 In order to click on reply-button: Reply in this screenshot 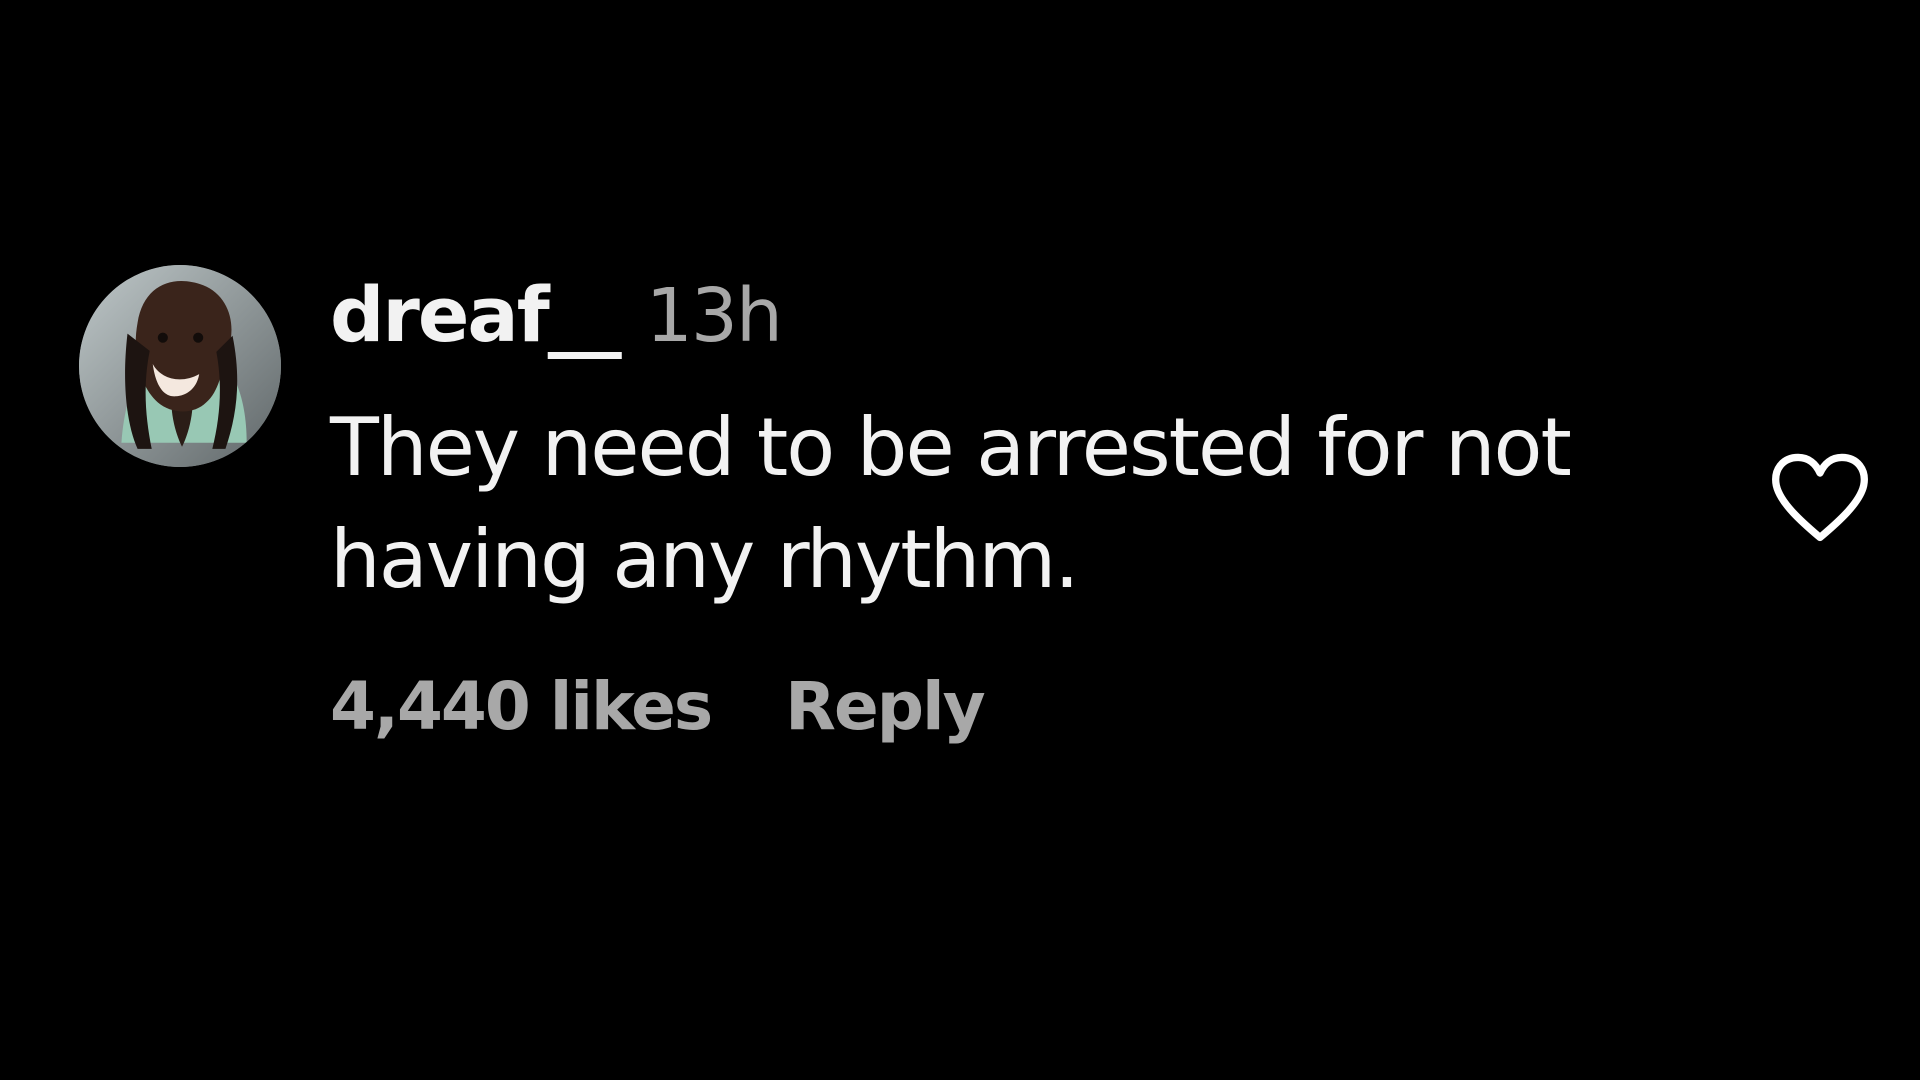, I will do `click(885, 706)`.